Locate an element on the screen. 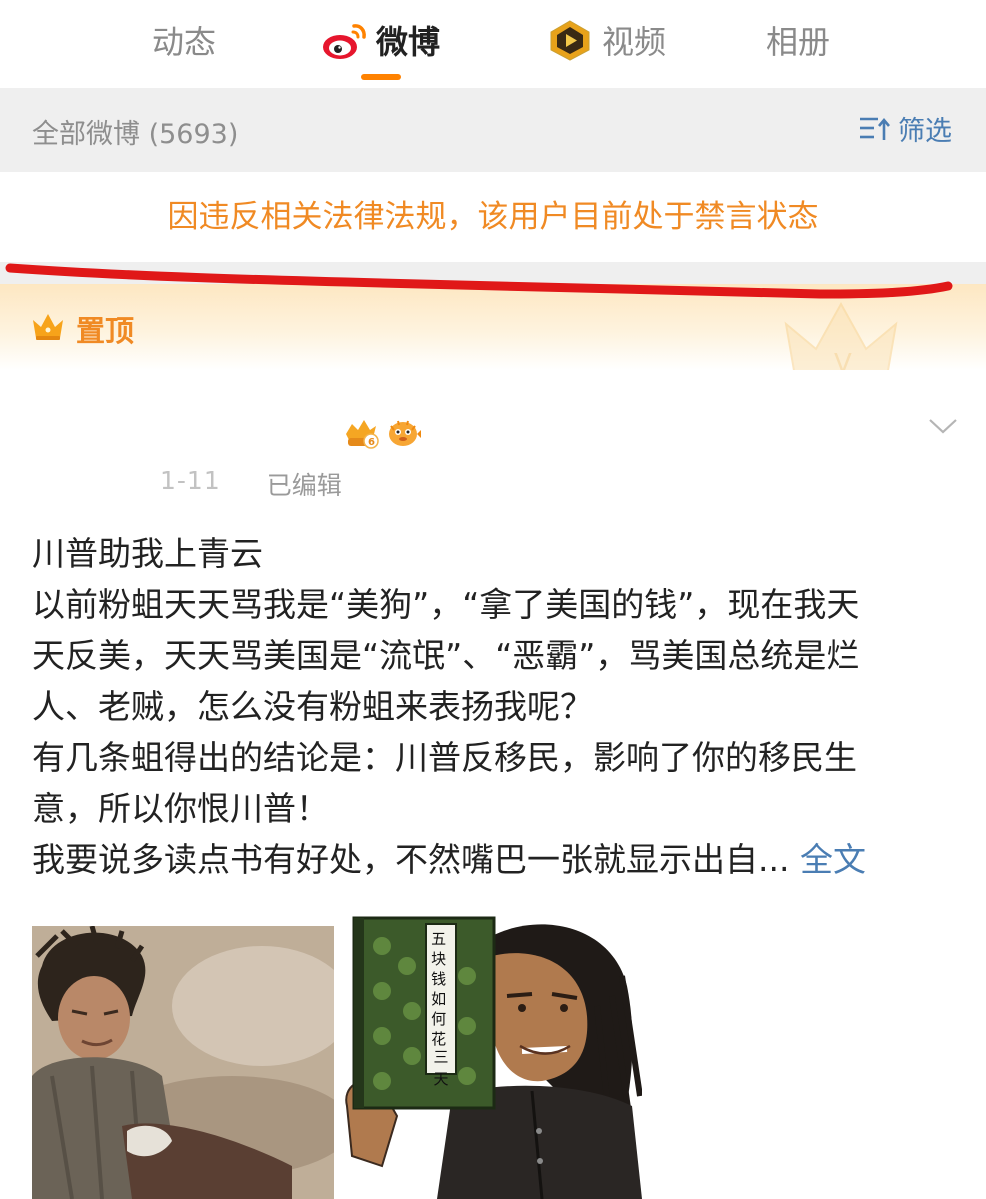 Image resolution: width=986 pixels, height=1199 pixels. post-line: 以前粉蛆天天骂我是“美狗”，“拿了美国的钱”，现在我天 is located at coordinates (446, 604).